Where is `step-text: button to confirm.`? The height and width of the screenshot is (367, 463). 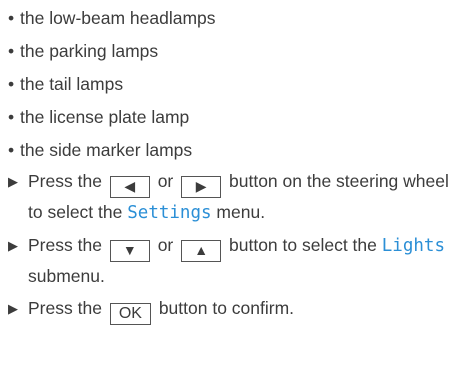 step-text: button to confirm. is located at coordinates (226, 308).